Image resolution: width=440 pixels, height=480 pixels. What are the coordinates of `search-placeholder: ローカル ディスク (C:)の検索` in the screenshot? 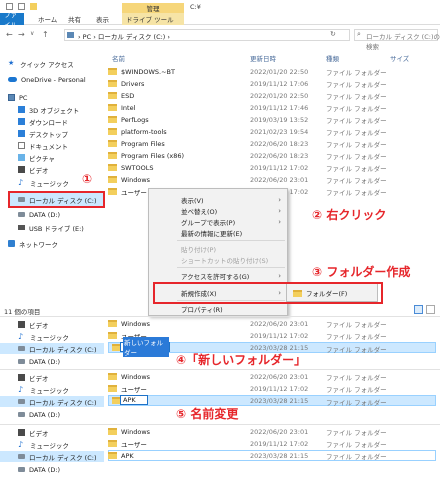 It's located at (403, 42).